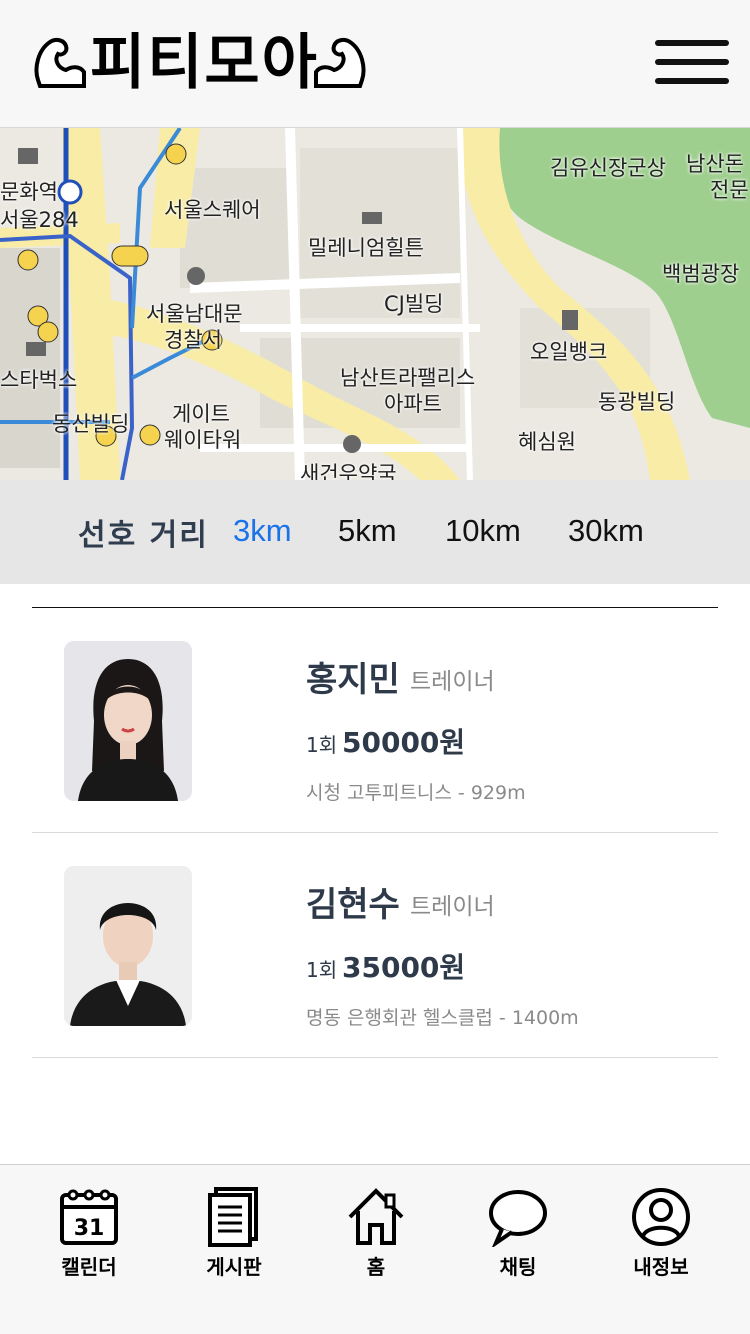 The height and width of the screenshot is (1334, 750). Describe the element at coordinates (366, 248) in the screenshot. I see `map-label: 밀레니엄힐튼` at that location.